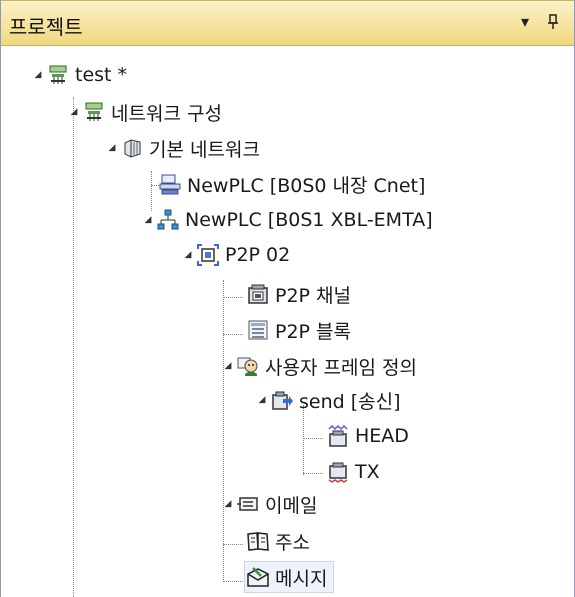 The width and height of the screenshot is (575, 597). Describe the element at coordinates (309, 220) in the screenshot. I see `tree-node-label: NewPLC [B0S1 XBL-EMTA]` at that location.